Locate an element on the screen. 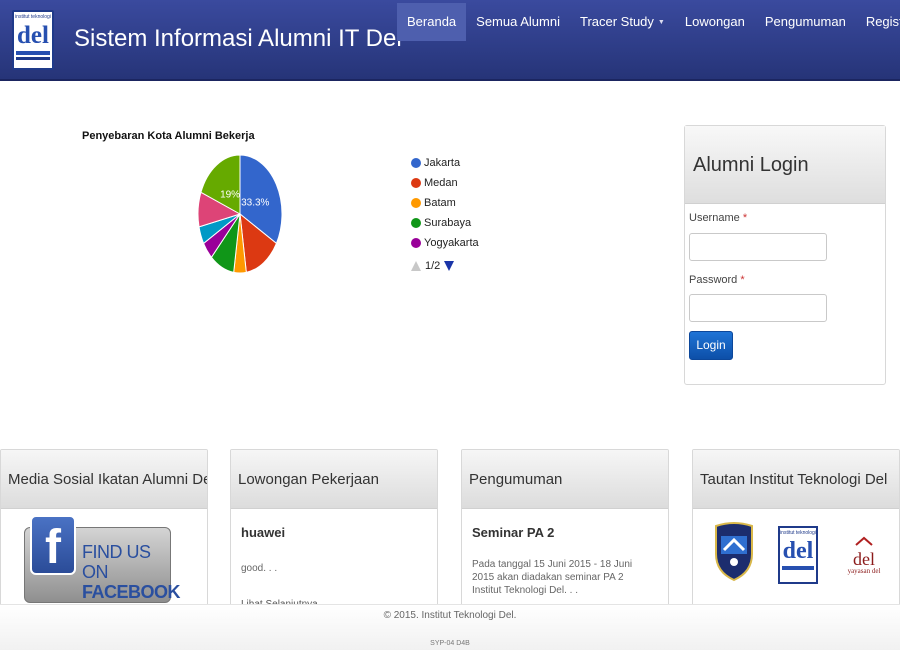 Image resolution: width=900 pixels, height=650 pixels. nav-beranda: Beranda is located at coordinates (432, 22).